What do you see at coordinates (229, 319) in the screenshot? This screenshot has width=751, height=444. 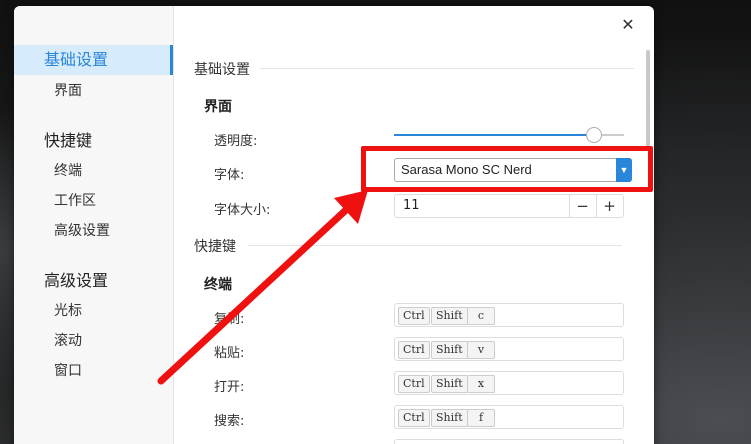 I see `shortcut-label-copy: 复制:` at bounding box center [229, 319].